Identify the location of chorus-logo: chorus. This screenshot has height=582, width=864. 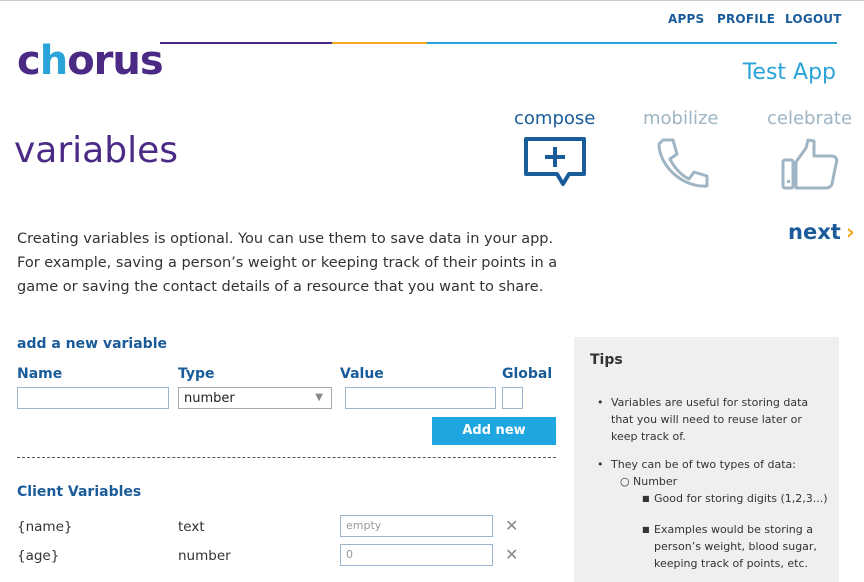
(90, 61).